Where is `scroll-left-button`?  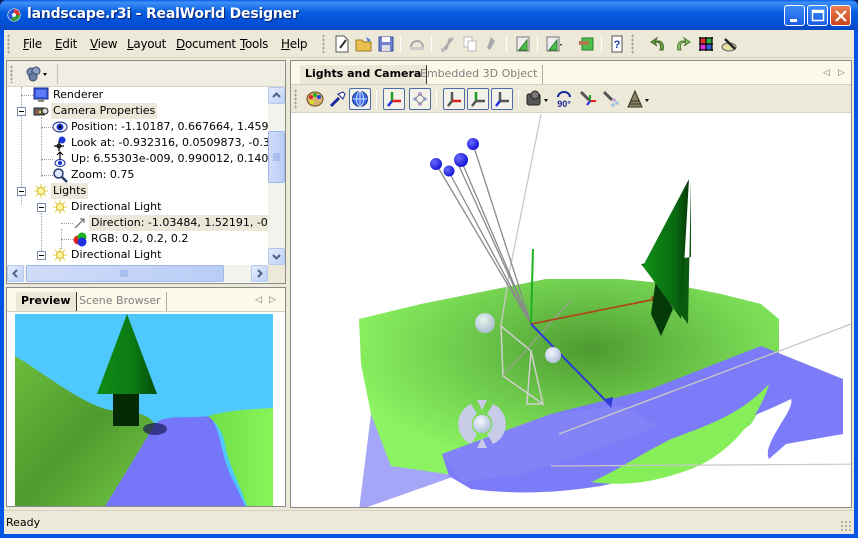
scroll-left-button is located at coordinates (15, 273).